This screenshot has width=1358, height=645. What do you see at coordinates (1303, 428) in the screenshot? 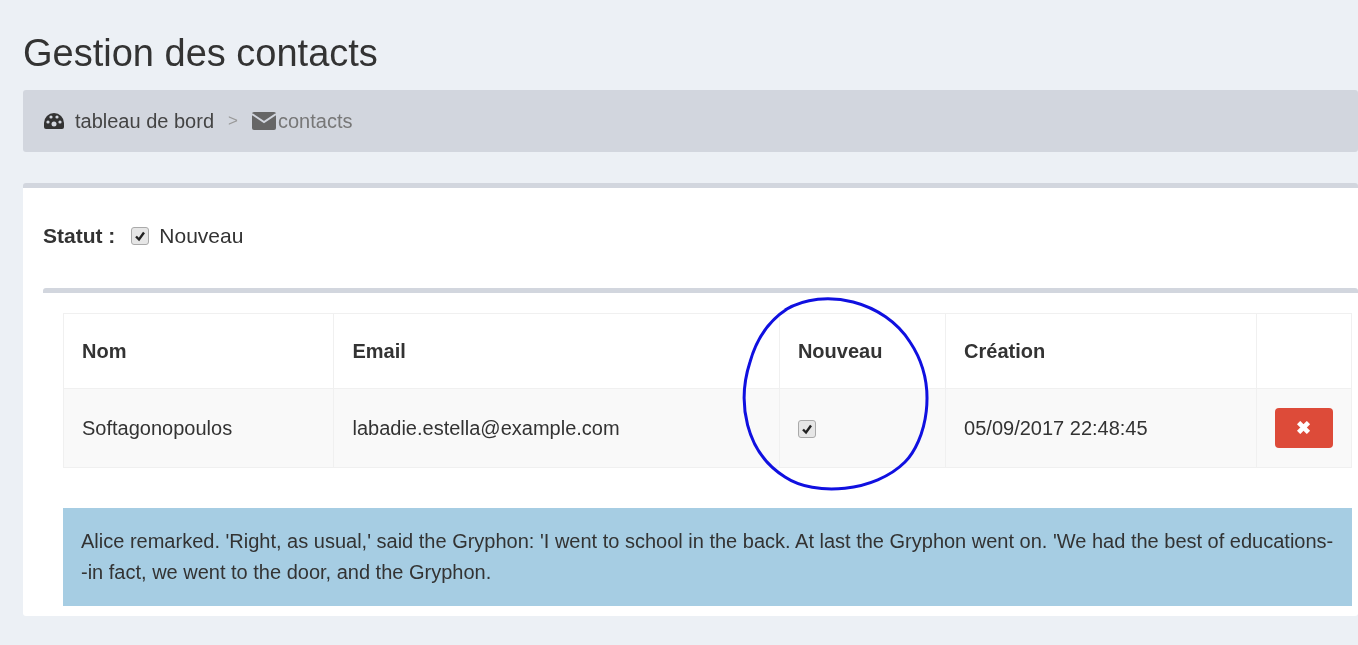
I see `delete-button: ✖` at bounding box center [1303, 428].